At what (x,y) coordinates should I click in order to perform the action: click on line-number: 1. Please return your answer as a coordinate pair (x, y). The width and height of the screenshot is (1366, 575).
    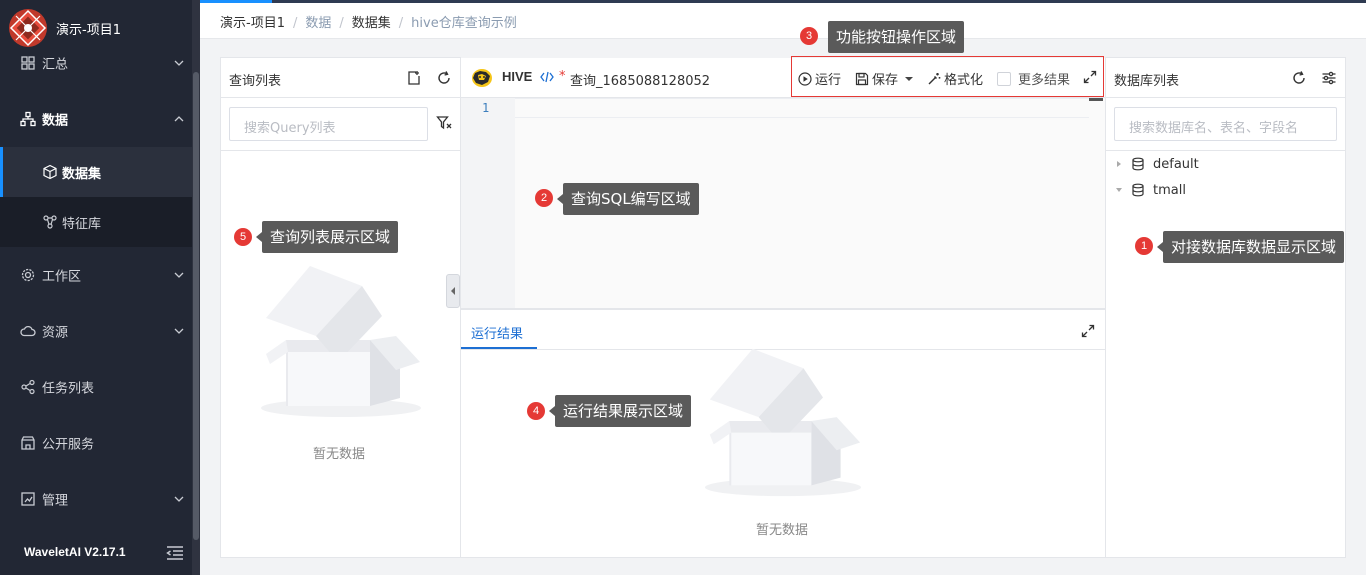
    Looking at the image, I should click on (486, 108).